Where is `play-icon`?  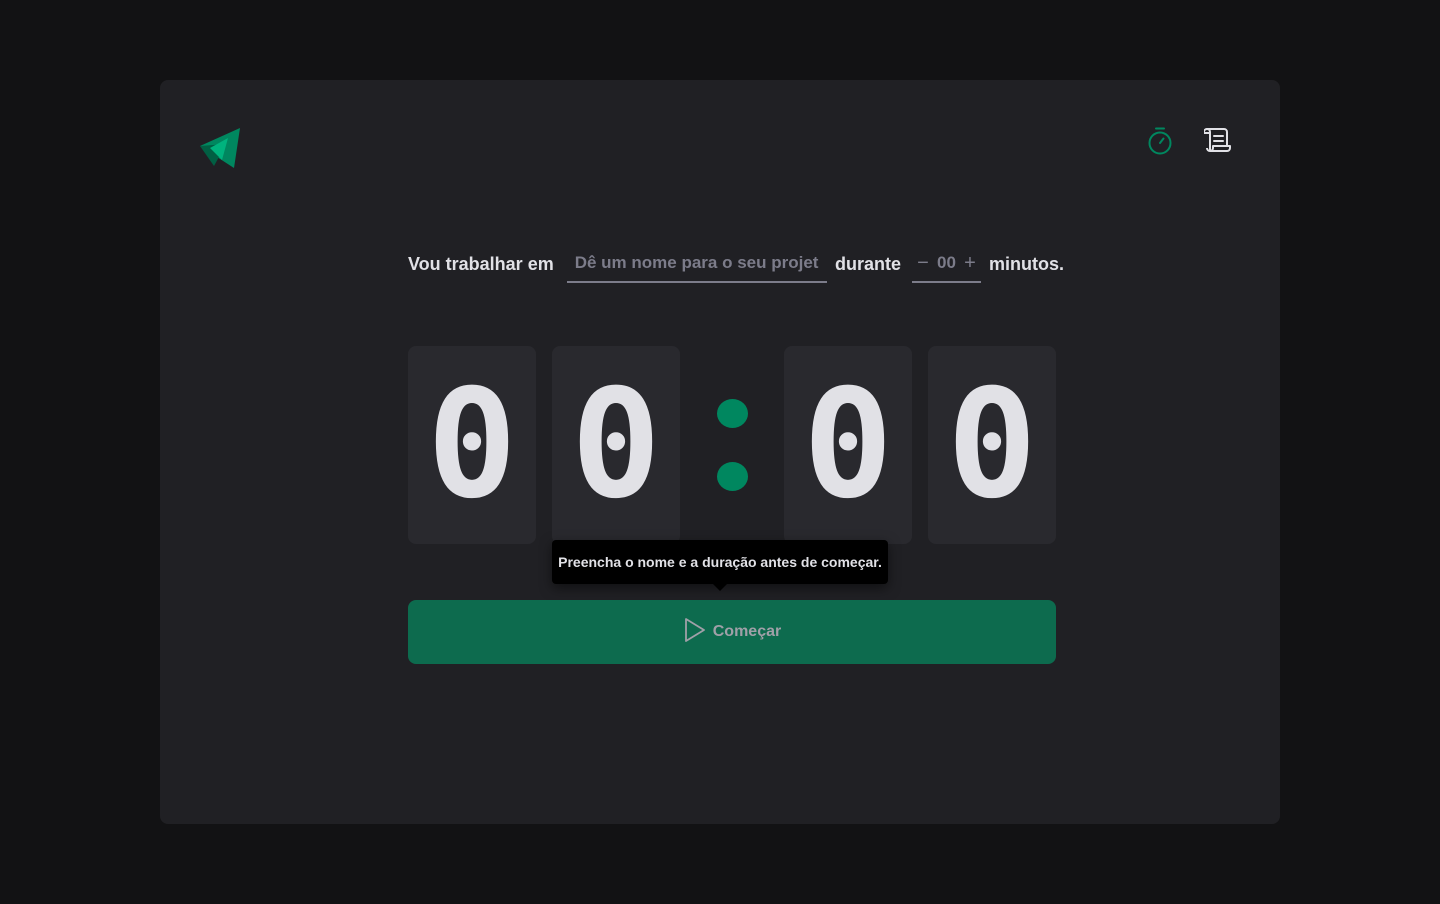 play-icon is located at coordinates (695, 632).